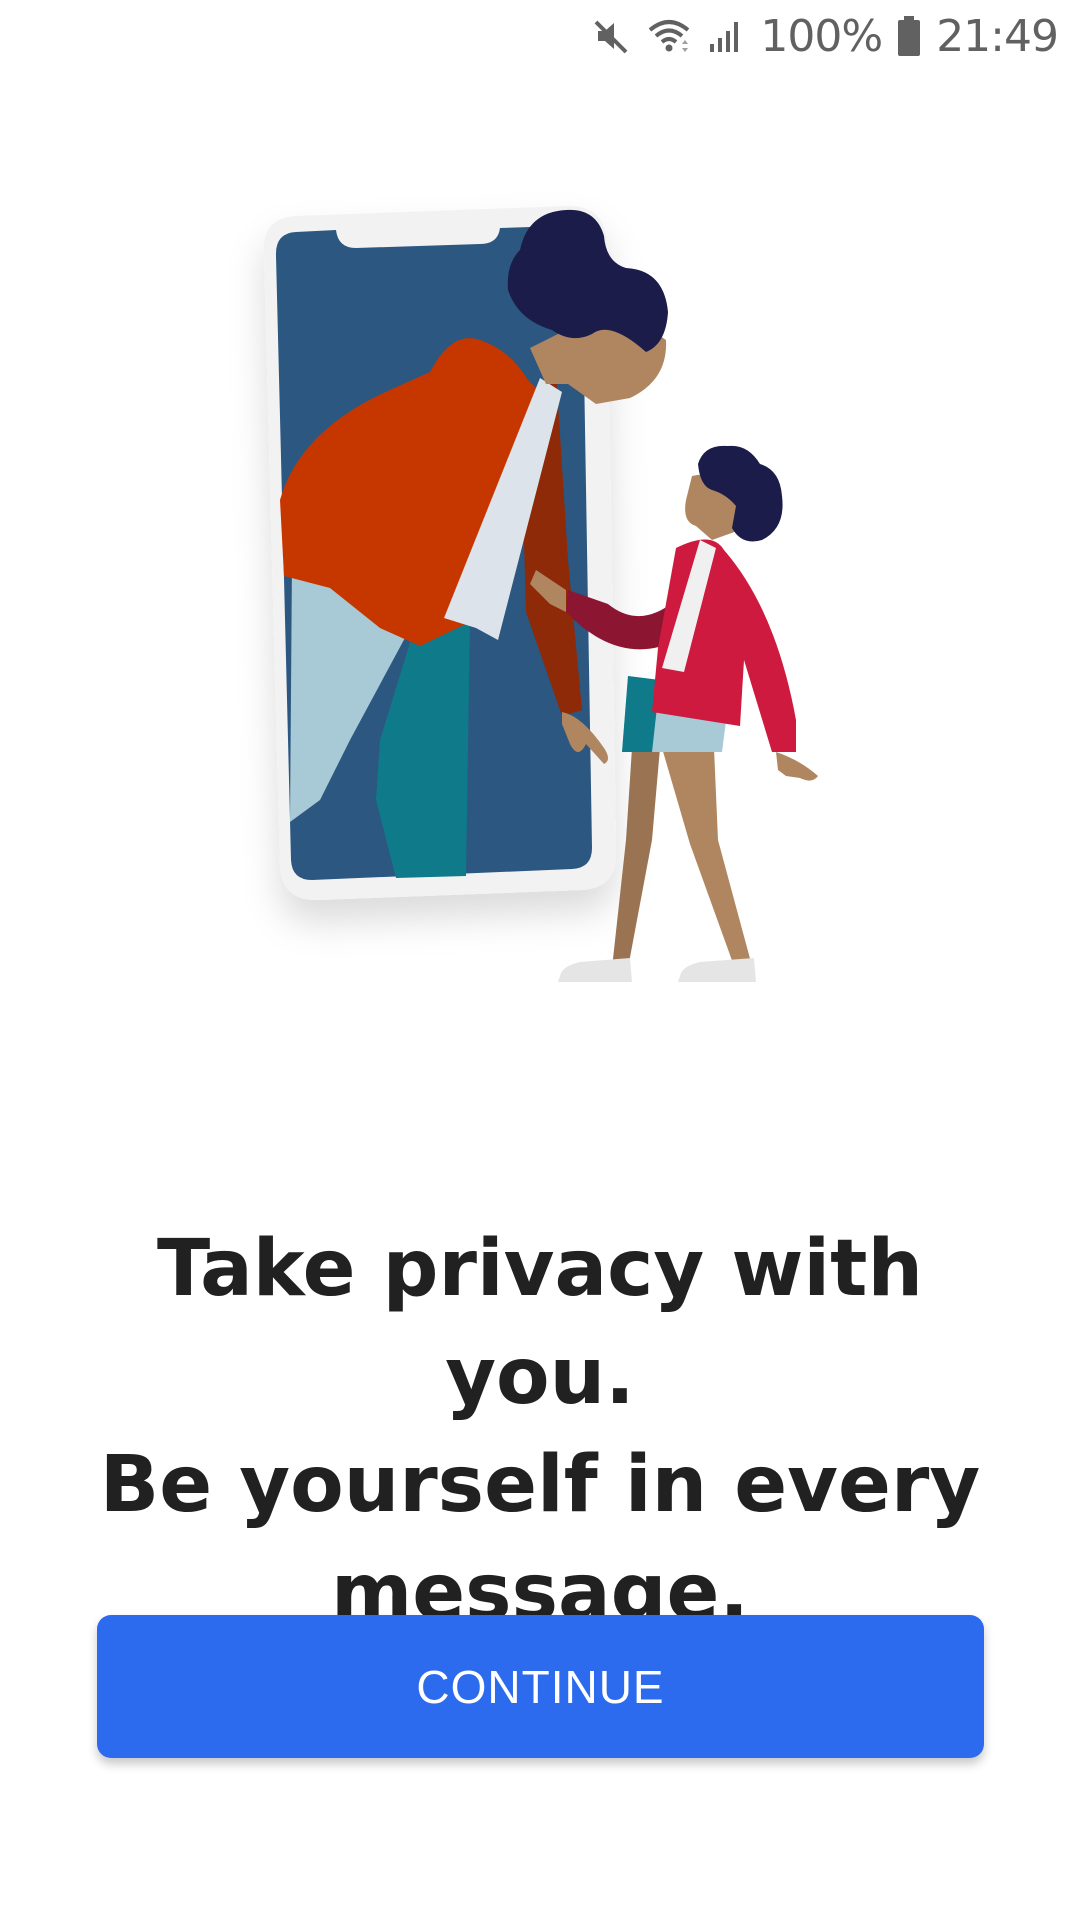 The image size is (1080, 1920). What do you see at coordinates (540, 1323) in the screenshot?
I see `headline-line-1: Take privacy with you.` at bounding box center [540, 1323].